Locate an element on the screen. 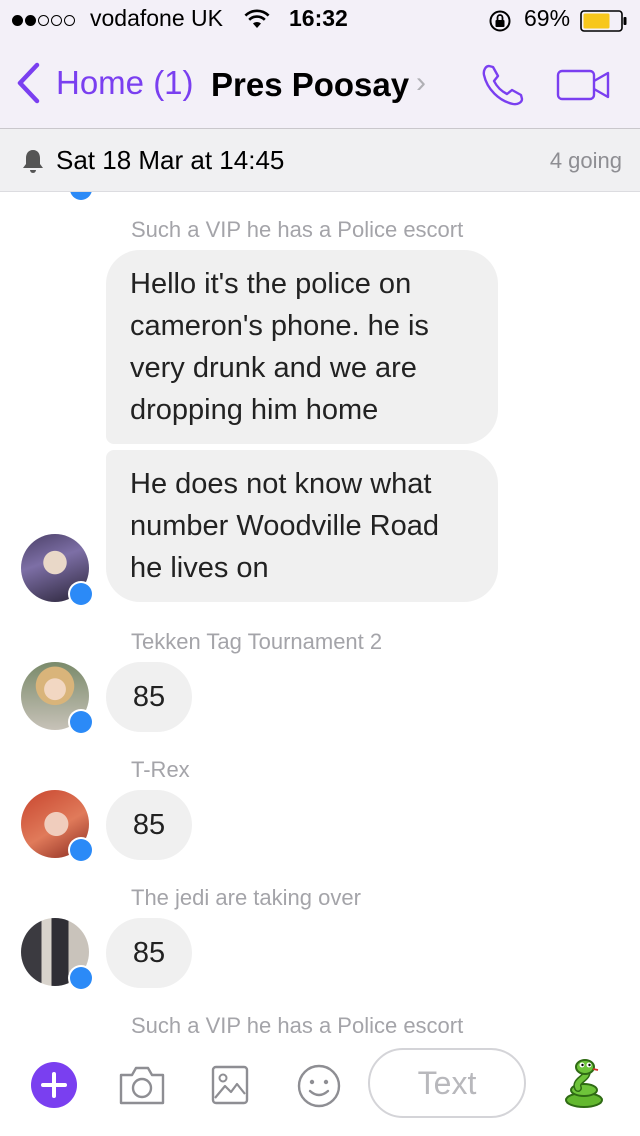 This screenshot has height=1136, width=640. event-reminder-bar: Sat 18 Mar at 14:45 4 going is located at coordinates (320, 160).